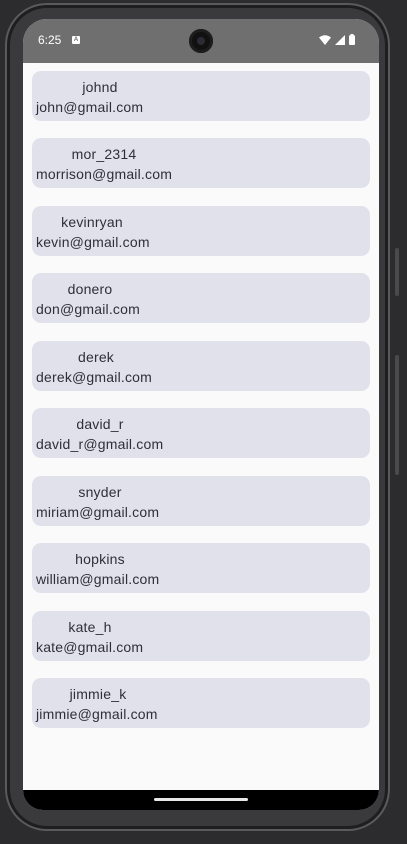 This screenshot has height=844, width=407. What do you see at coordinates (50, 40) in the screenshot?
I see `status-time: 6:25` at bounding box center [50, 40].